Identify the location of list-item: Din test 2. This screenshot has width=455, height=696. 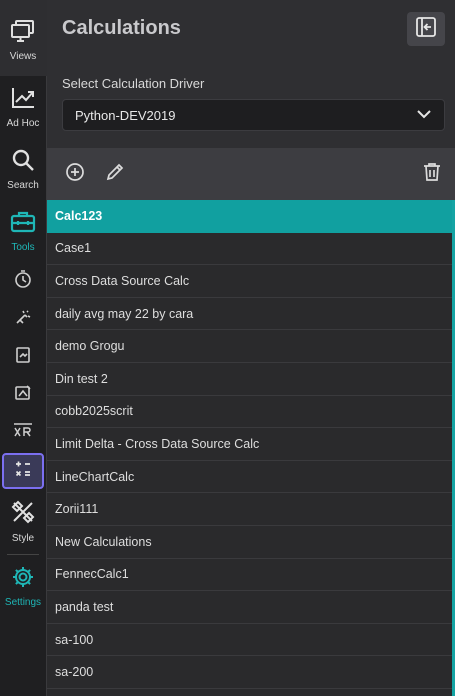
(249, 379).